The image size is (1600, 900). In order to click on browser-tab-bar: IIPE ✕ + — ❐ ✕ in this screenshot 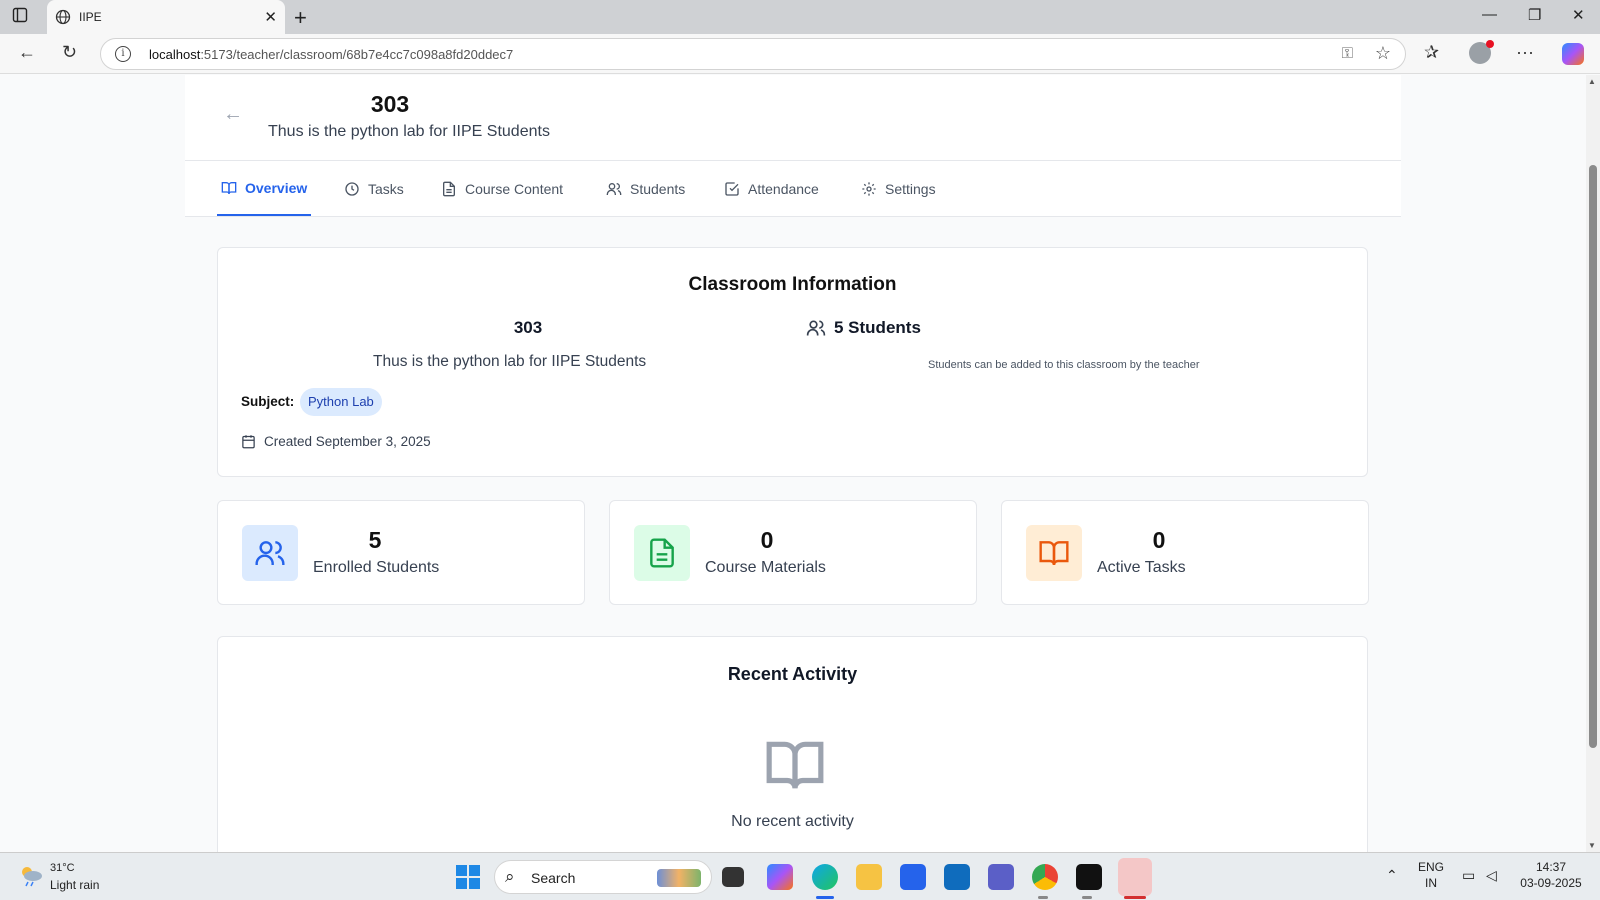, I will do `click(800, 17)`.